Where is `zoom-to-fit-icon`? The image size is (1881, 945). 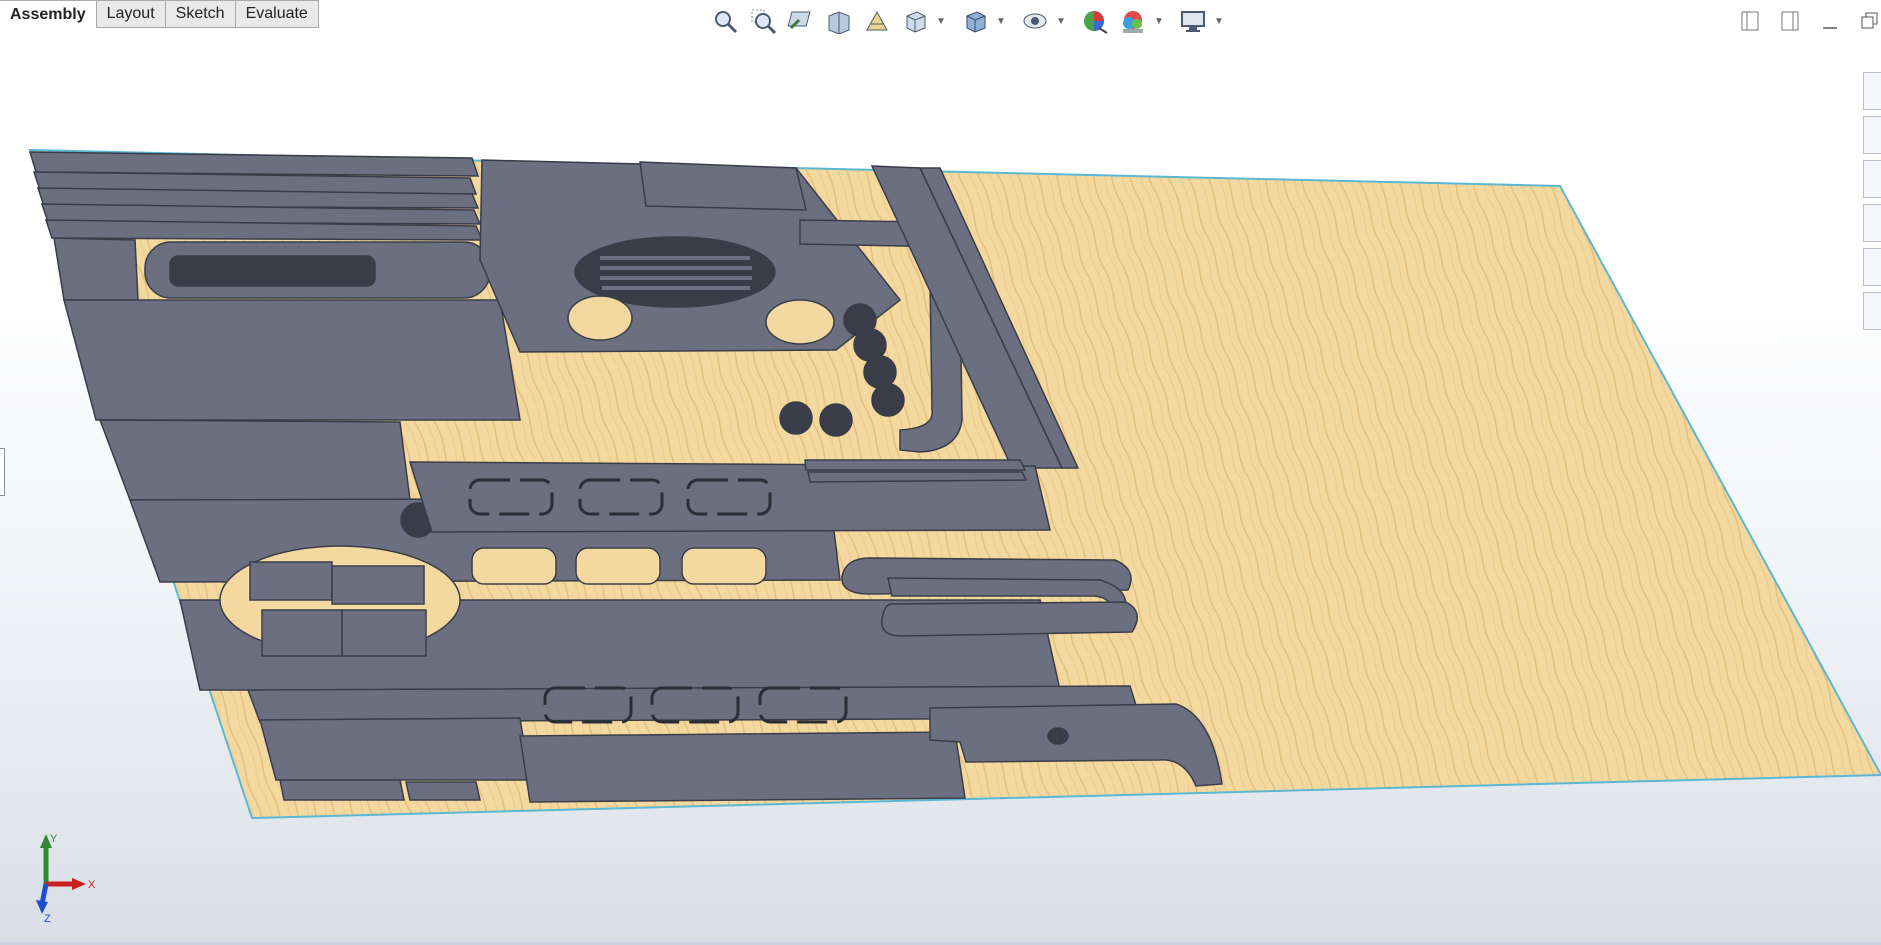 zoom-to-fit-icon is located at coordinates (725, 21).